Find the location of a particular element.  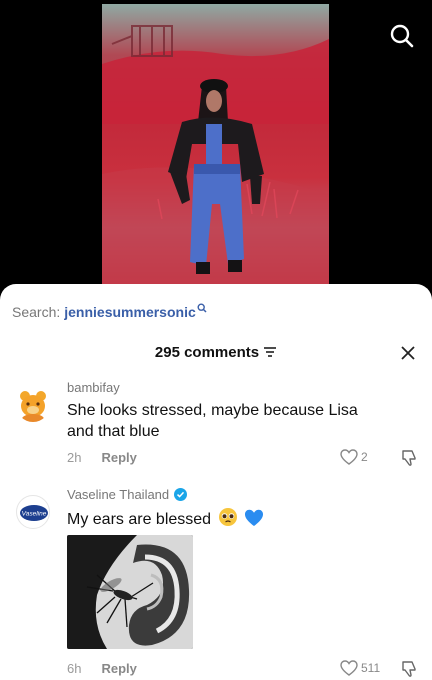

like-button: 2 is located at coordinates (354, 457).